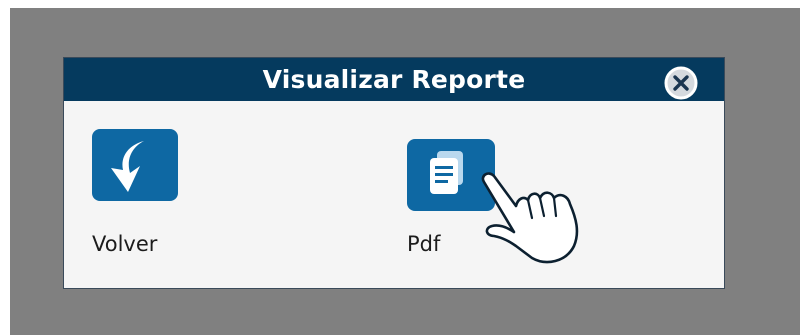 This screenshot has height=335, width=800. What do you see at coordinates (424, 244) in the screenshot?
I see `pdf-label: Pdf` at bounding box center [424, 244].